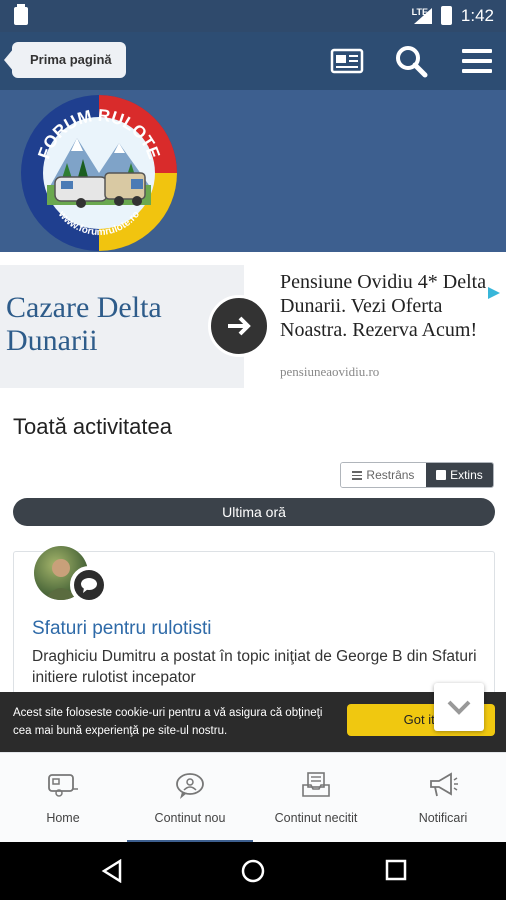 The image size is (506, 900). What do you see at coordinates (316, 798) in the screenshot?
I see `nav-unread-content: Continut necitit` at bounding box center [316, 798].